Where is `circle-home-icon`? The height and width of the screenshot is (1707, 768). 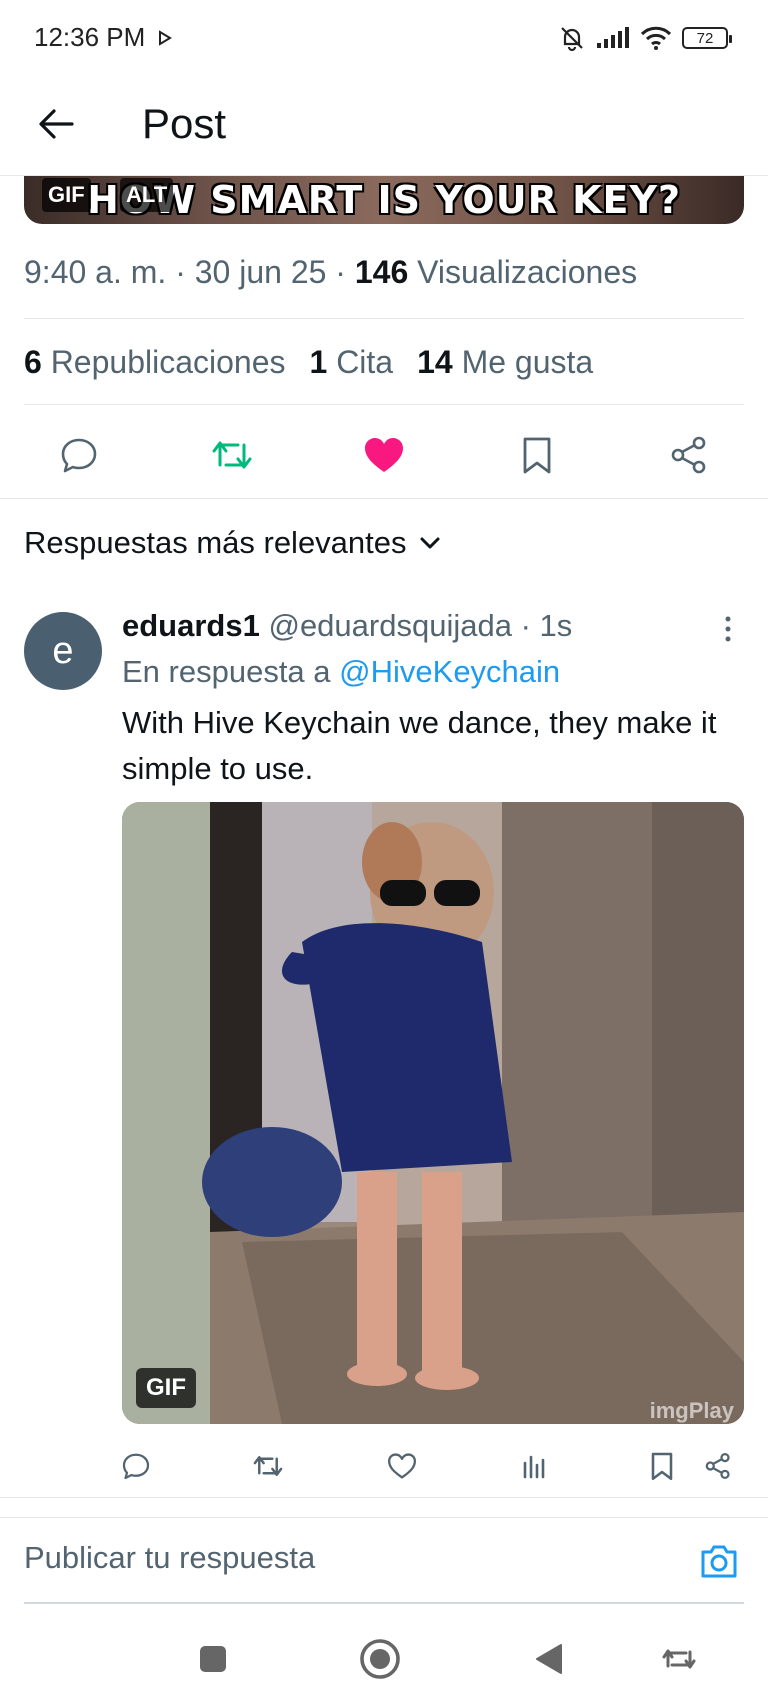 circle-home-icon is located at coordinates (380, 1659).